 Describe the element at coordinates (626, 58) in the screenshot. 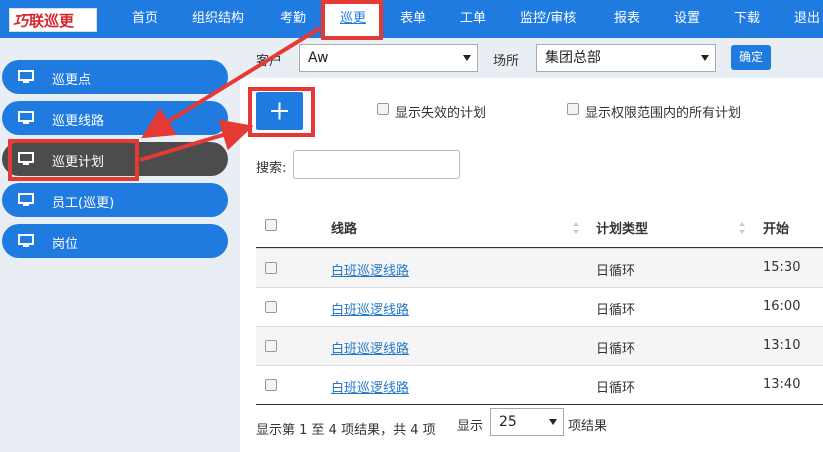

I see `site-select: 集团总部` at that location.